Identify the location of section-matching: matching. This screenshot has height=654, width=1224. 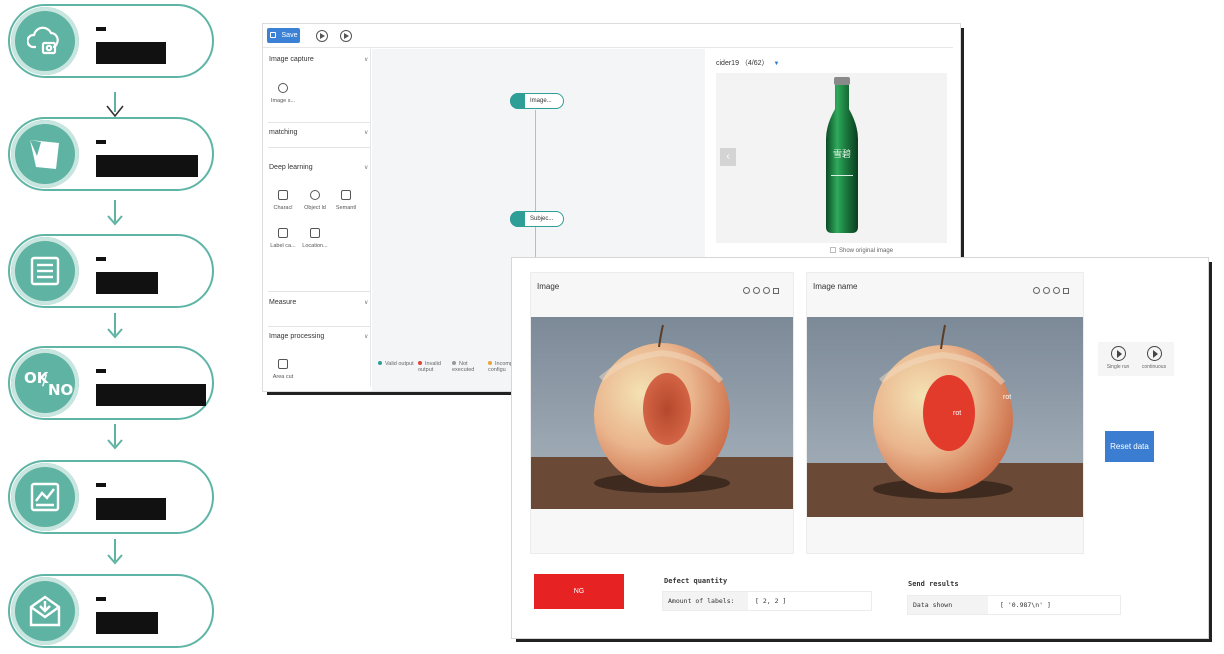
(283, 132).